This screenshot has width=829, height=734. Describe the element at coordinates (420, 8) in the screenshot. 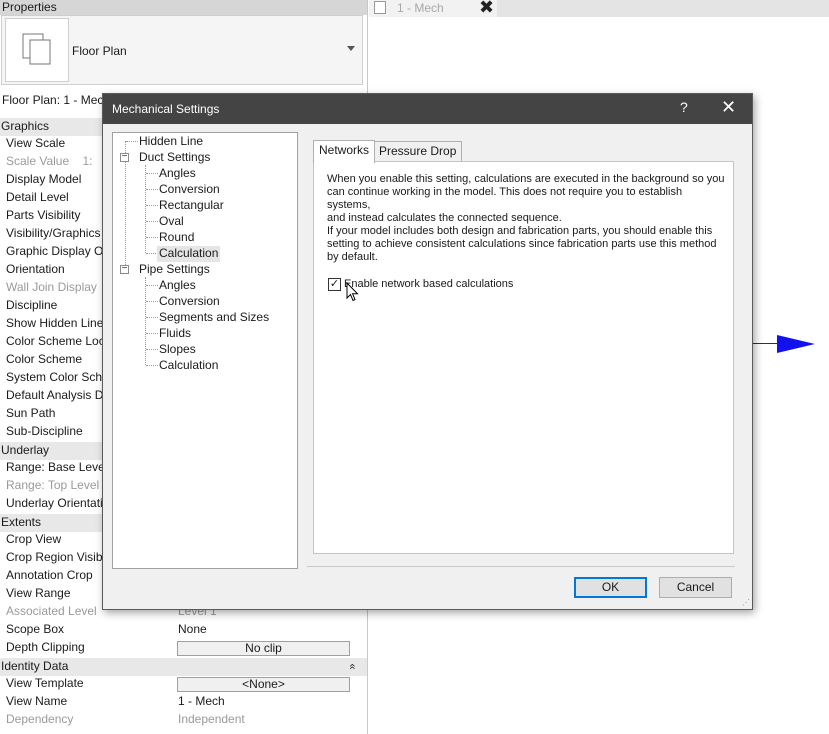

I see `view-tab-label: 1 - Mech` at that location.